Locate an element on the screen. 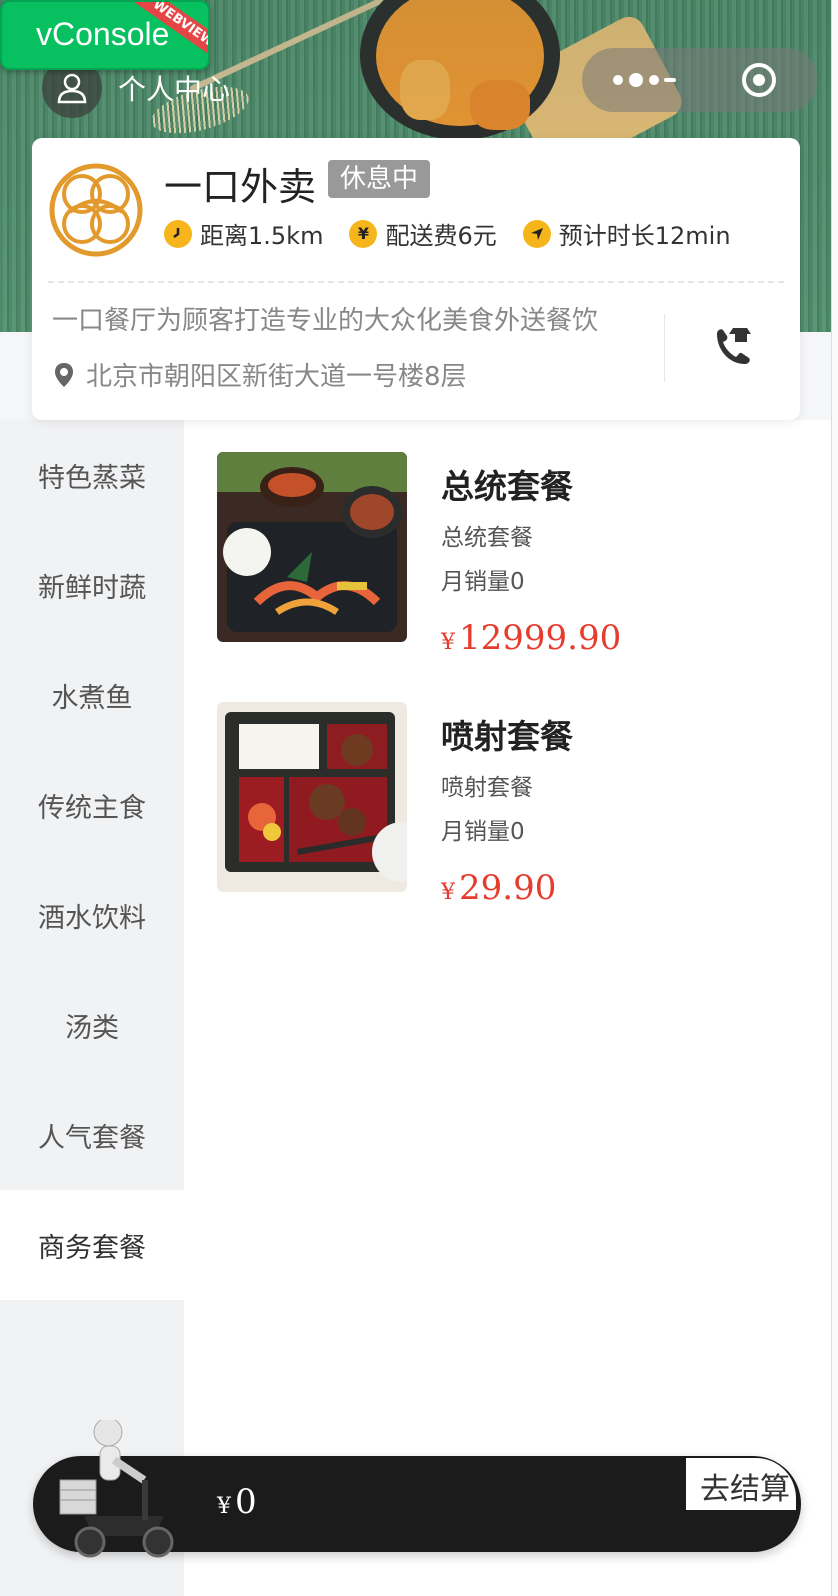  store-meta-row: 距离1.5km ¥ 配送费6元 预计时长12min is located at coordinates (460, 233).